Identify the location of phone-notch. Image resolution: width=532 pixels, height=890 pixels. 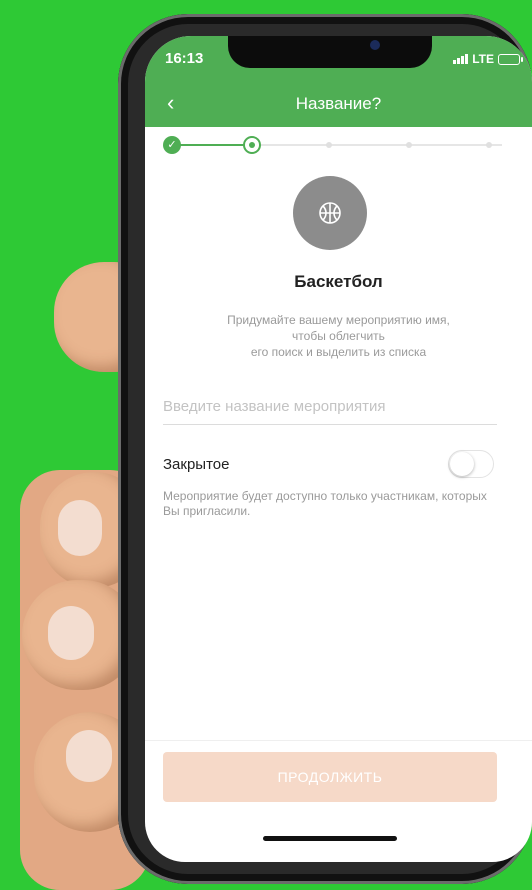
(330, 52).